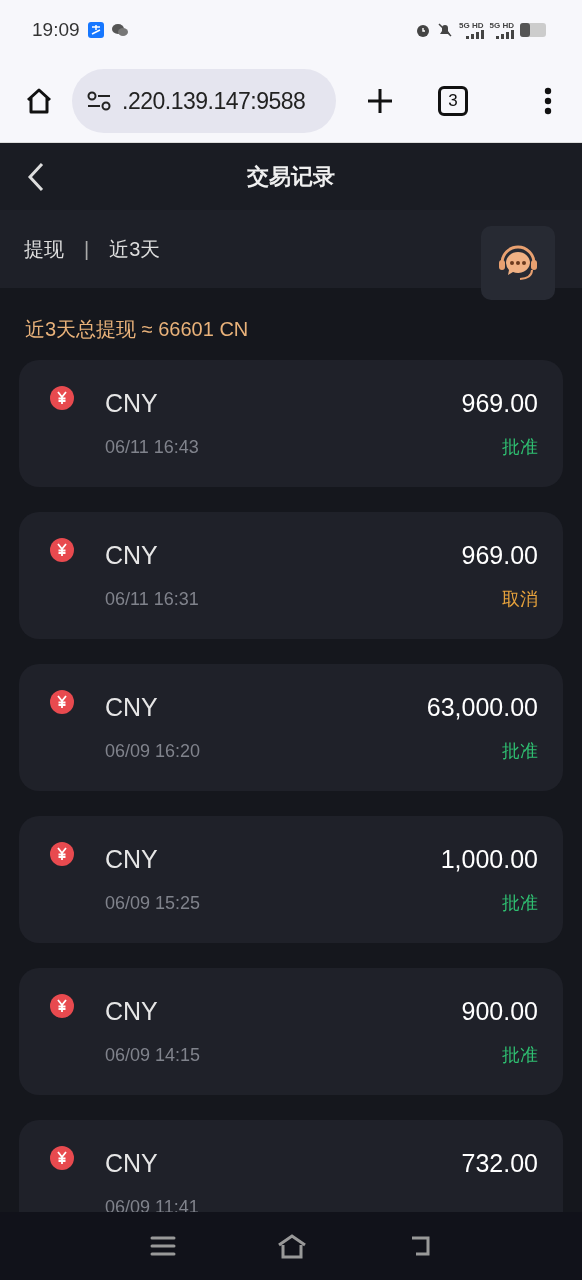 This screenshot has height=1280, width=582. Describe the element at coordinates (44, 249) in the screenshot. I see `type-filter: 提现` at that location.